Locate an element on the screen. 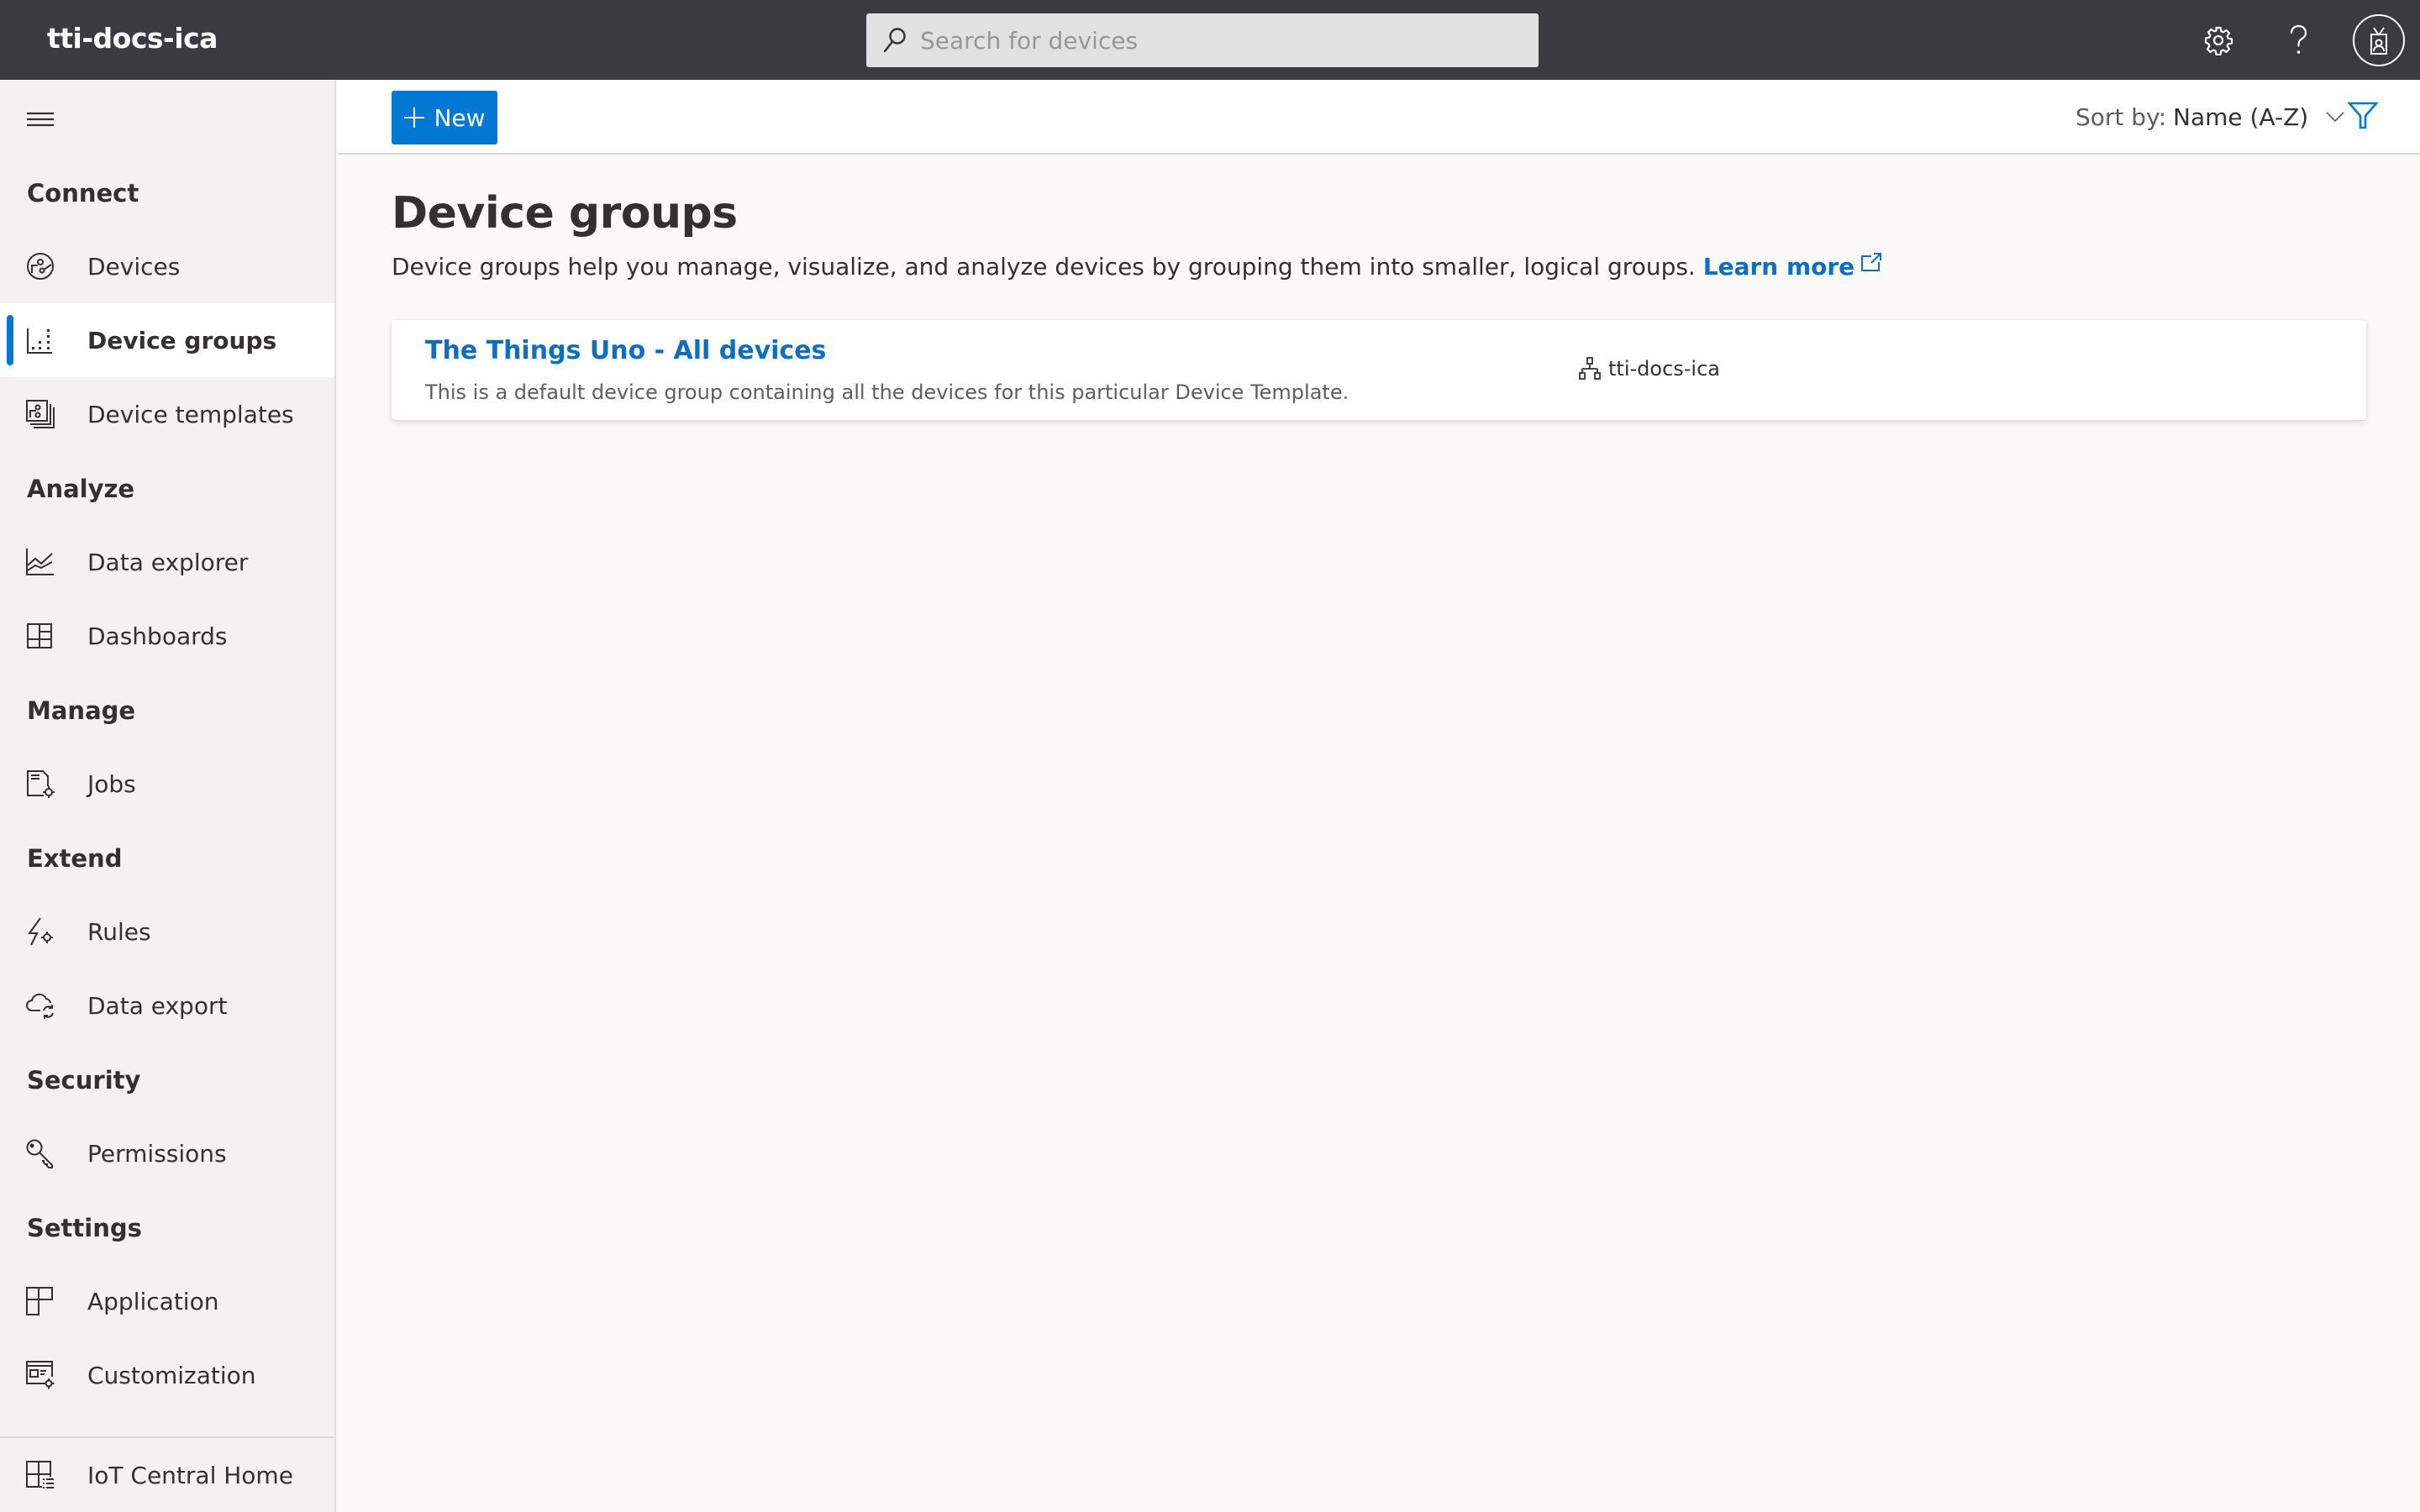 The height and width of the screenshot is (1512, 2420). help-button is located at coordinates (2298, 40).